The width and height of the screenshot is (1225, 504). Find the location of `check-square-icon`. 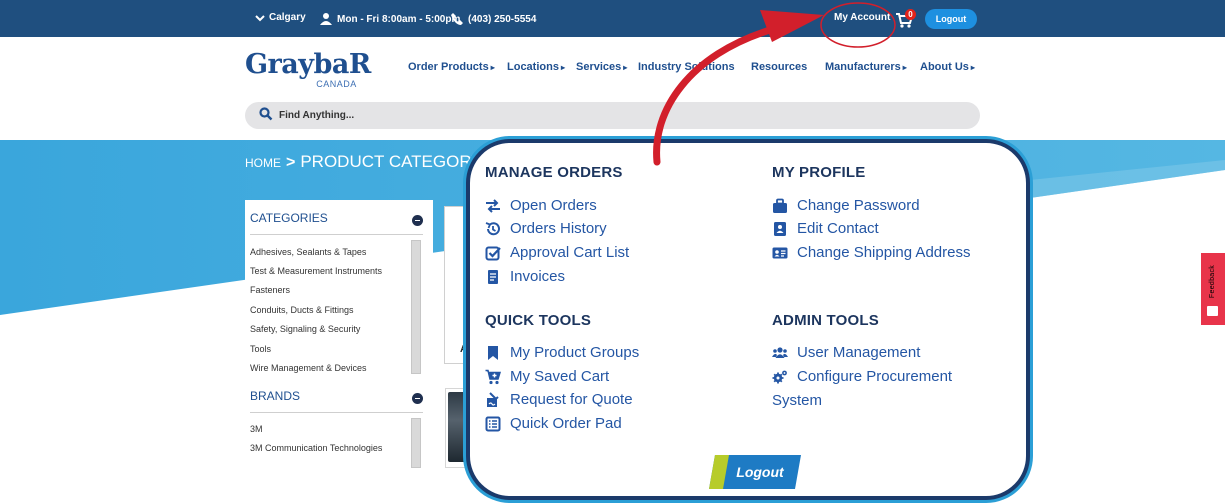

check-square-icon is located at coordinates (493, 253).